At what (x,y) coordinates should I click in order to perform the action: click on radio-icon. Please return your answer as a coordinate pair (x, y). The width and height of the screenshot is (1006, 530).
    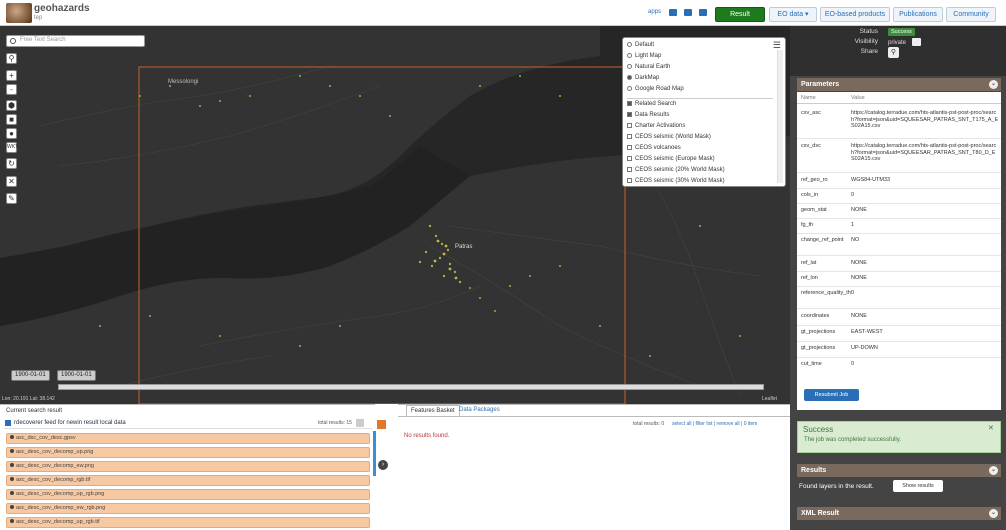
    Looking at the image, I should click on (629, 77).